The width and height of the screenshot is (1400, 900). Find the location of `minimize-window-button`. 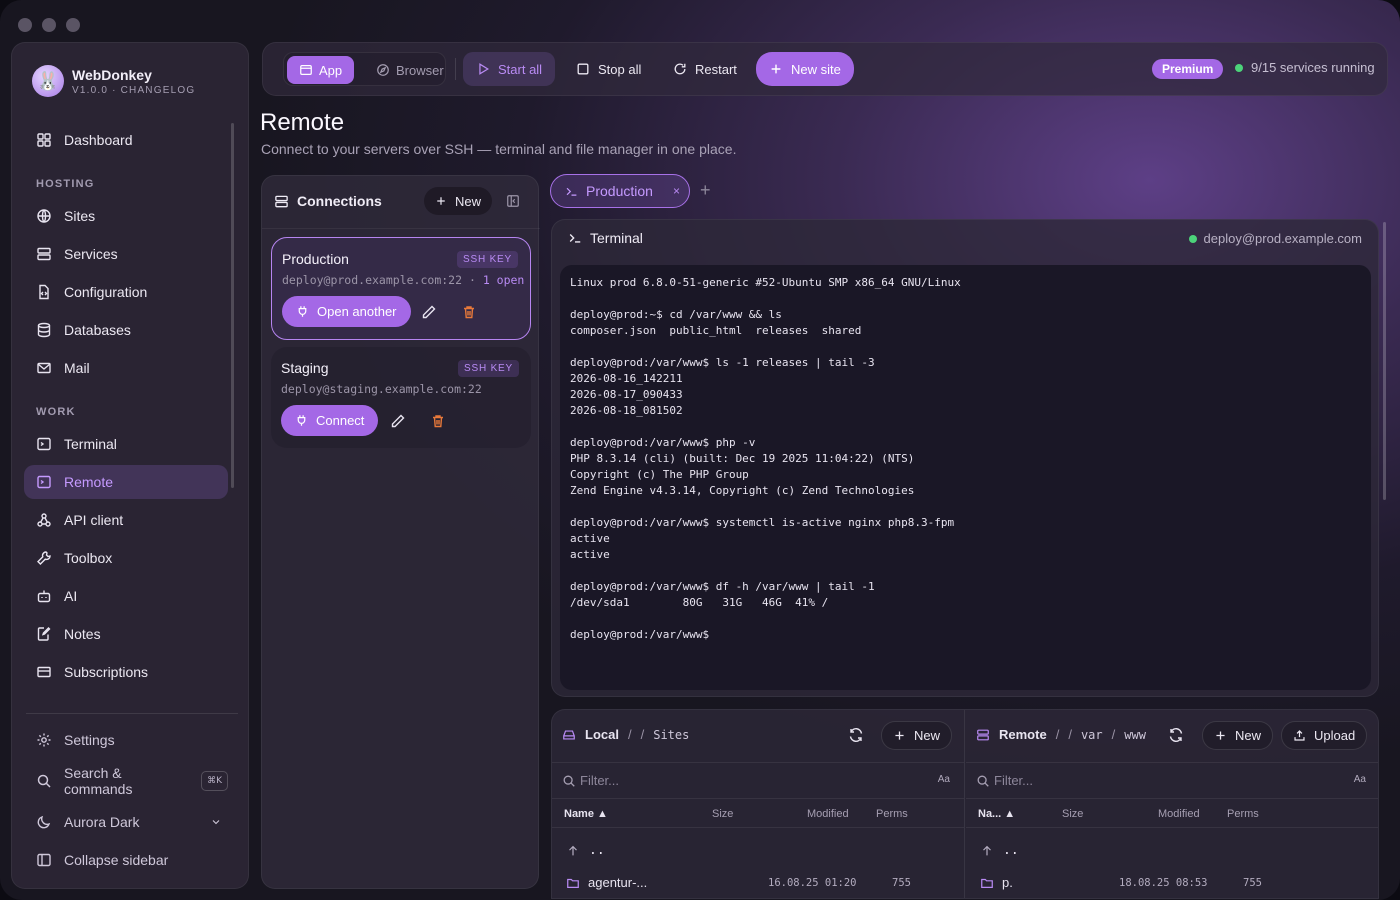

minimize-window-button is located at coordinates (49, 25).